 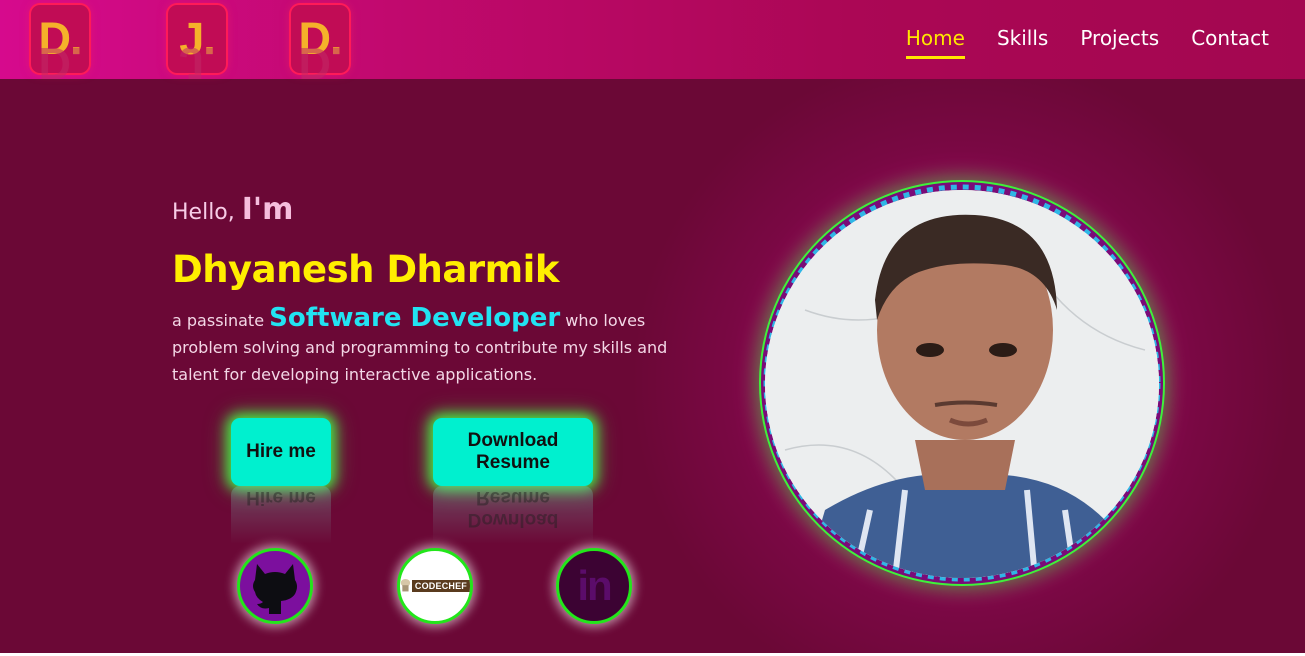 I want to click on nav-projects: Projects, so click(x=1119, y=42).